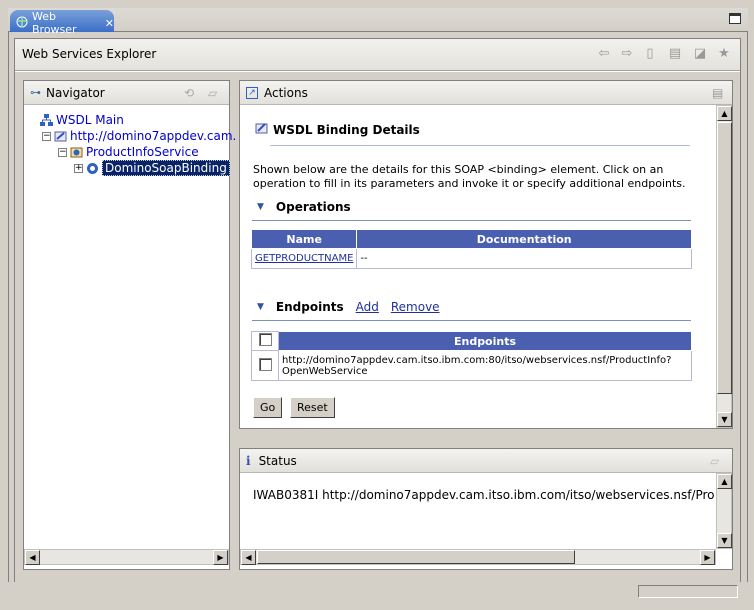 The width and height of the screenshot is (754, 610). I want to click on service-icon, so click(76, 152).